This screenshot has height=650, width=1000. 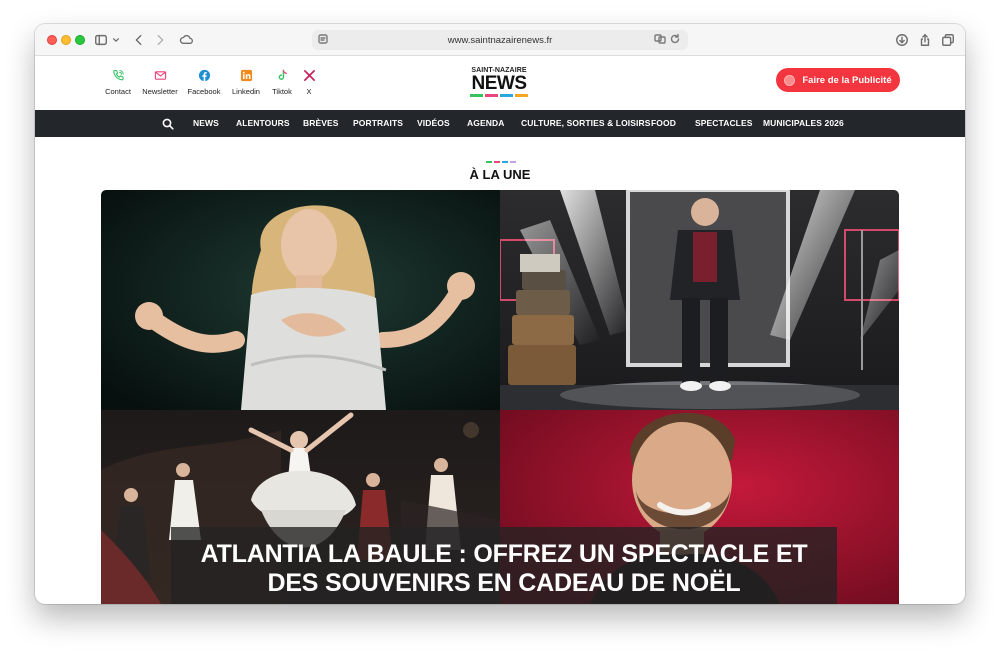 I want to click on browser-toolbar: www.saintnazairenews.fr, so click(x=500, y=40).